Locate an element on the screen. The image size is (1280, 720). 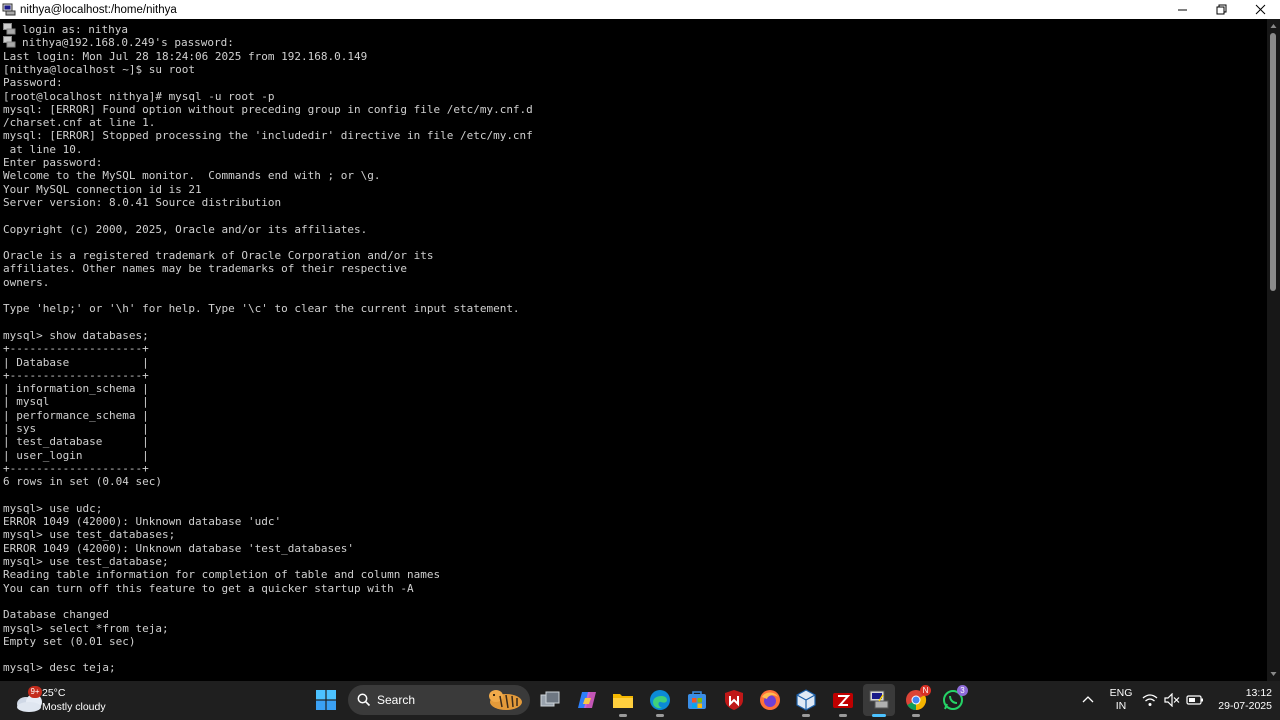
search-label: Search is located at coordinates (396, 700).